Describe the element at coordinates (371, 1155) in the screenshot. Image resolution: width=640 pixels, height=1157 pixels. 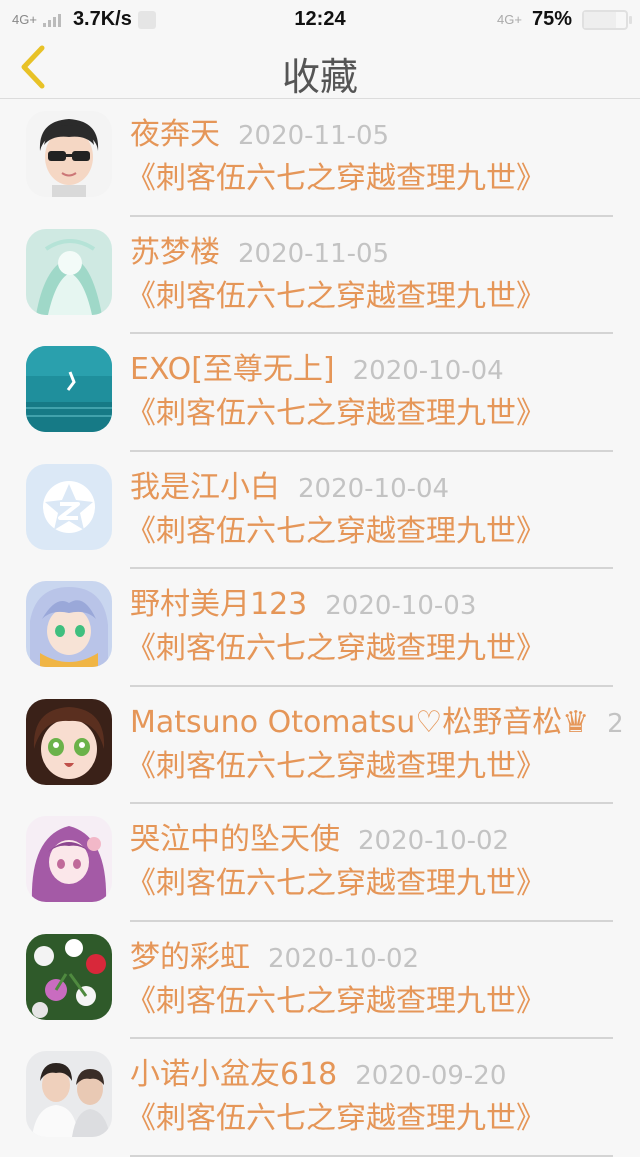
I see `row-divider` at that location.